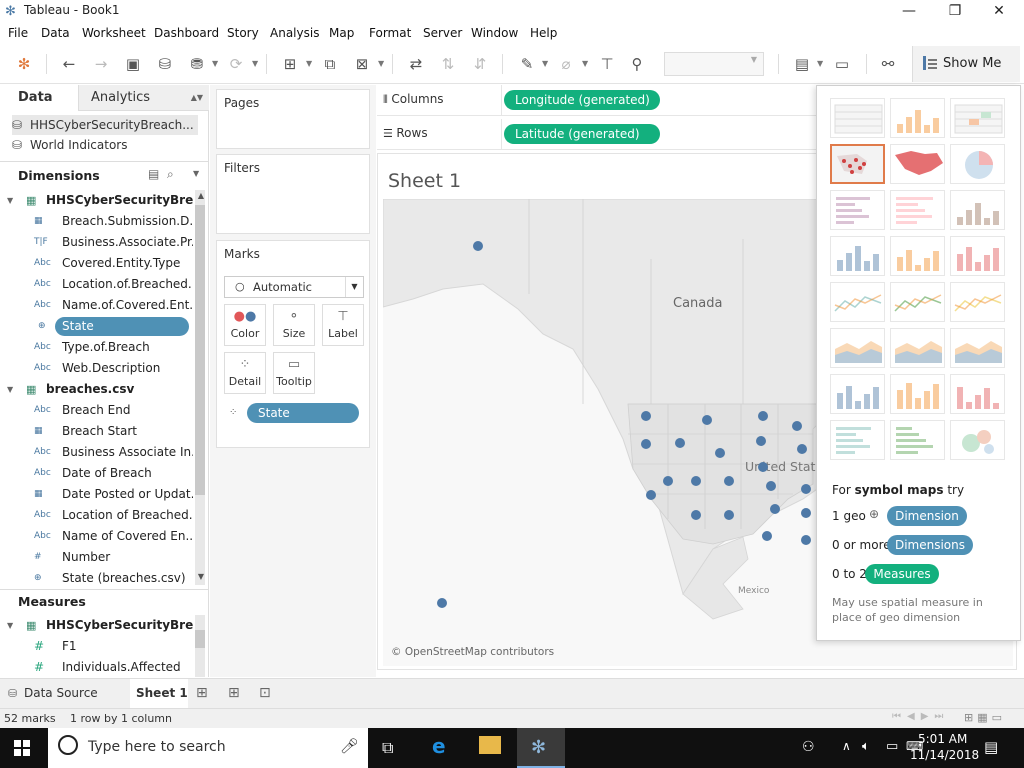 The height and width of the screenshot is (768, 1024). What do you see at coordinates (96, 646) in the screenshot?
I see `measure-field: # F1` at bounding box center [96, 646].